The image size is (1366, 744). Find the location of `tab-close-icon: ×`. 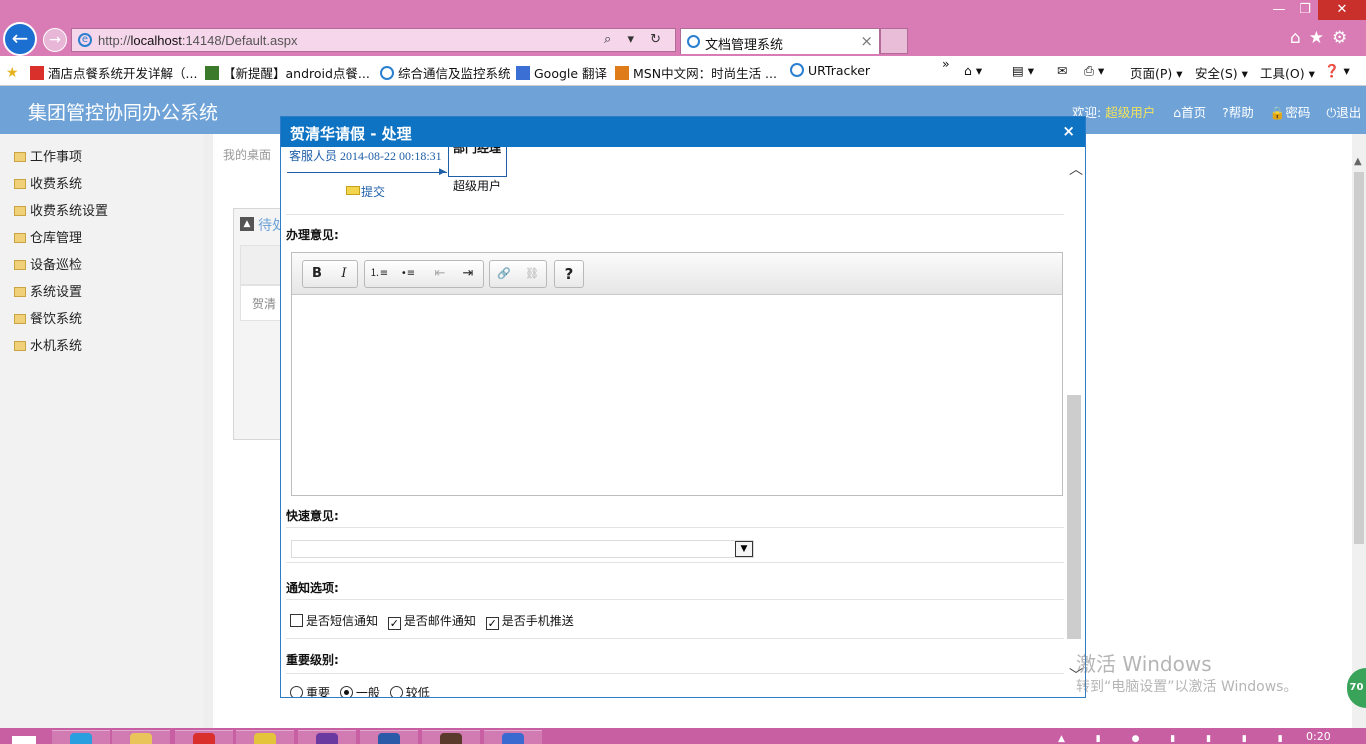

tab-close-icon: × is located at coordinates (866, 41).